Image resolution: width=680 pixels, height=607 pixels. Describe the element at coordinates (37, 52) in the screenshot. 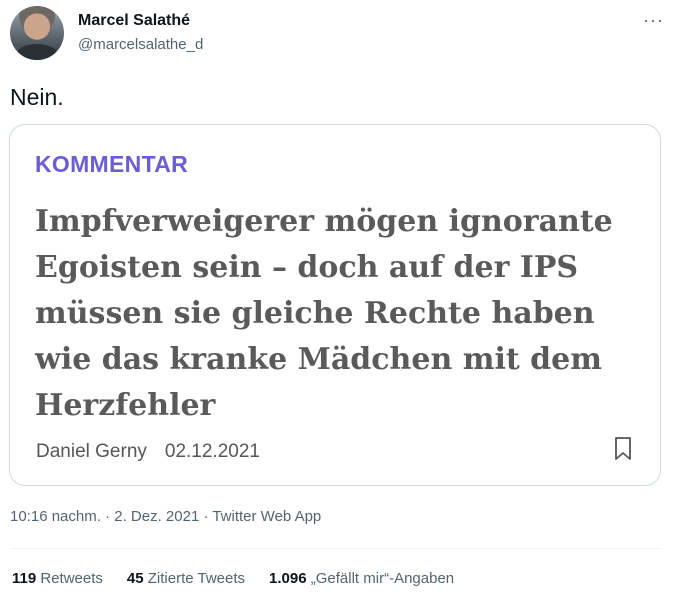

I see `avatar-shoulders` at that location.